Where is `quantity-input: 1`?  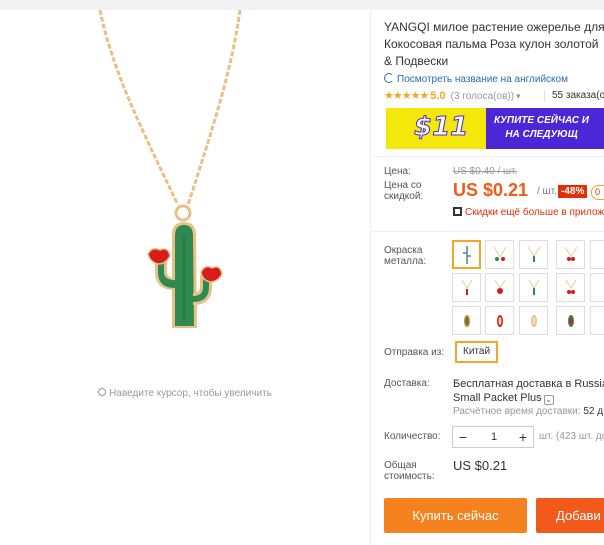
quantity-input: 1 is located at coordinates (494, 437).